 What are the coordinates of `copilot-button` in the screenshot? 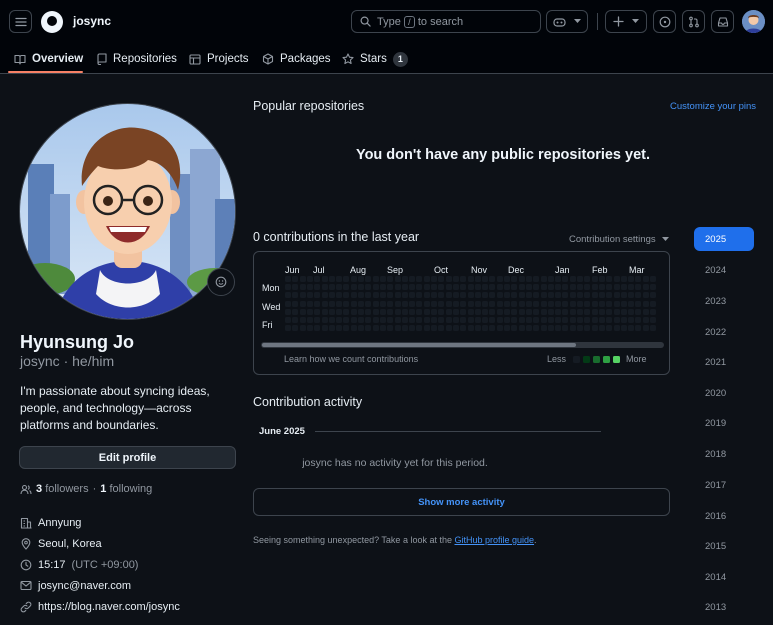 It's located at (567, 21).